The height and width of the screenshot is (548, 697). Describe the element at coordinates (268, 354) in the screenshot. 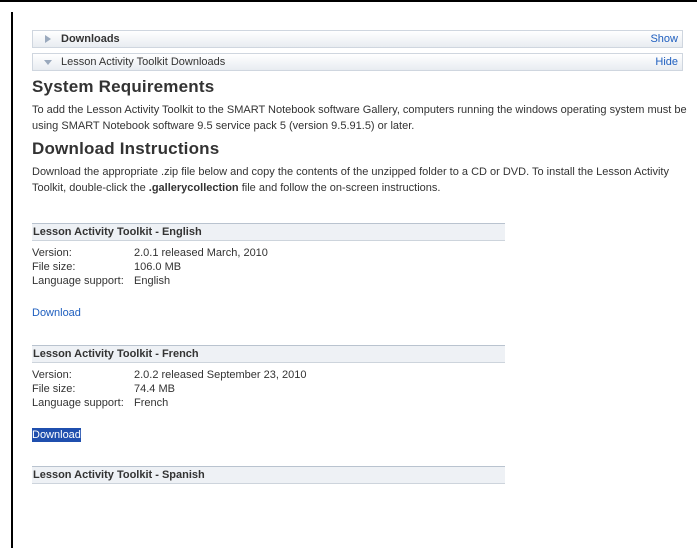

I see `kit-title: Lesson Activity Toolkit - French` at that location.